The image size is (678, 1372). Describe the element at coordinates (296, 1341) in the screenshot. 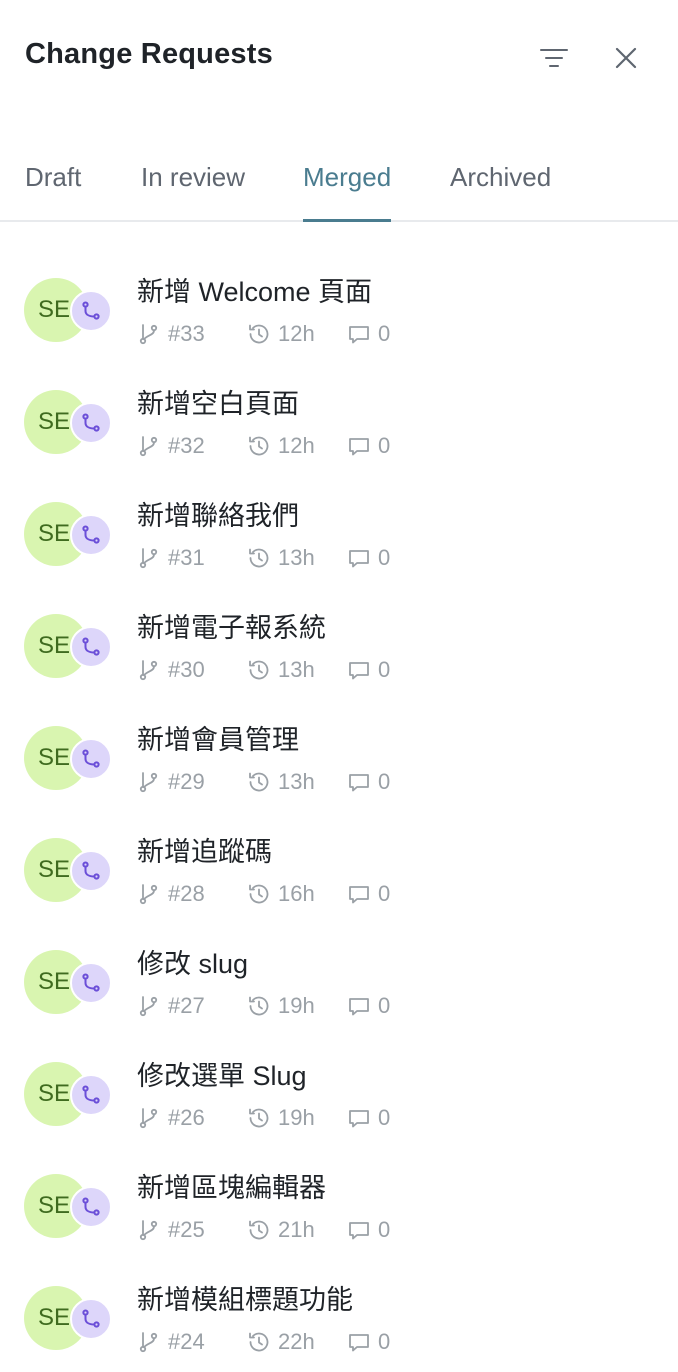

I see `updated-time-text: 22h` at that location.